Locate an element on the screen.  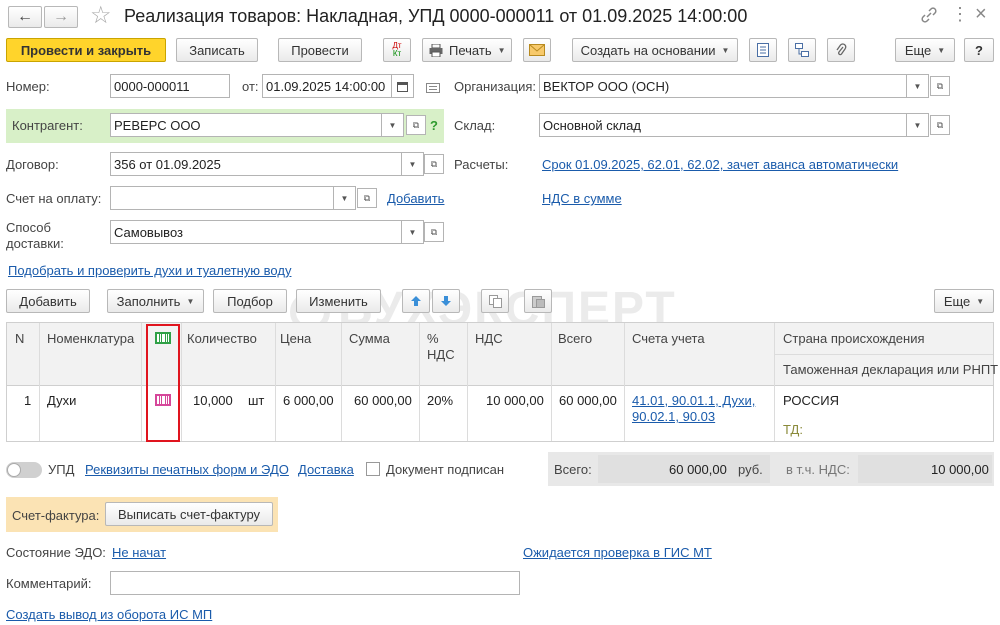
row-total: 60 000,00 is located at coordinates (588, 400).